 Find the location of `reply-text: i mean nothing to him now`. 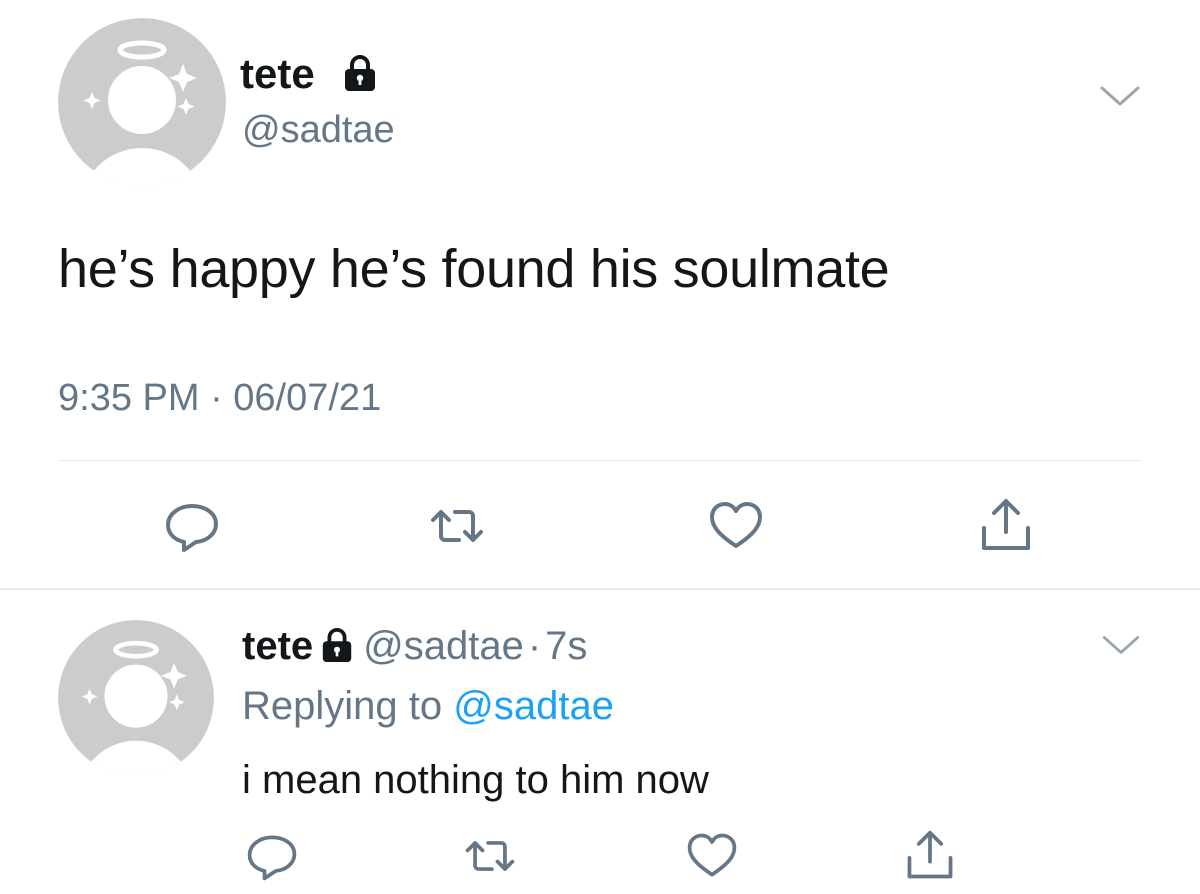

reply-text: i mean nothing to him now is located at coordinates (475, 780).